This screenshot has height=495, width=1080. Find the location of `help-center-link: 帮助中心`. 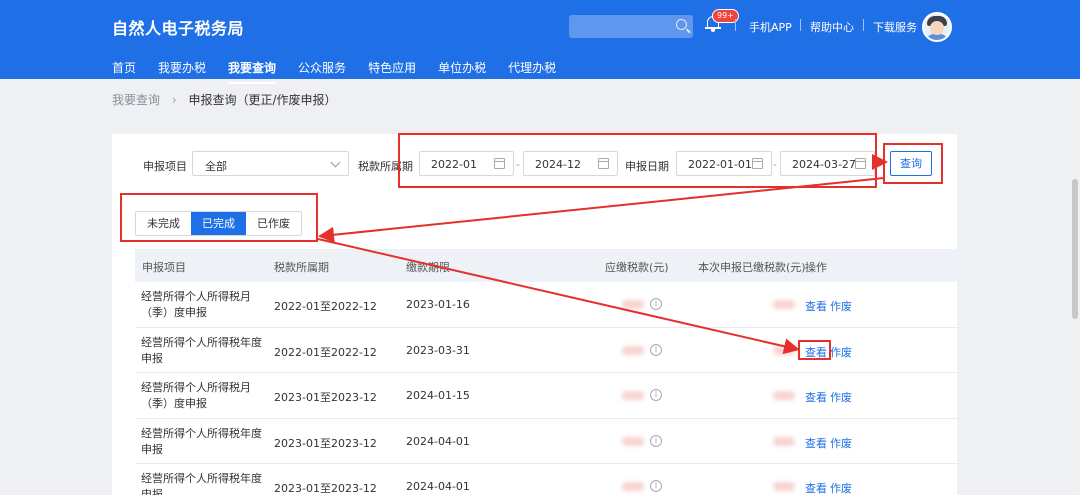

help-center-link: 帮助中心 is located at coordinates (832, 27).